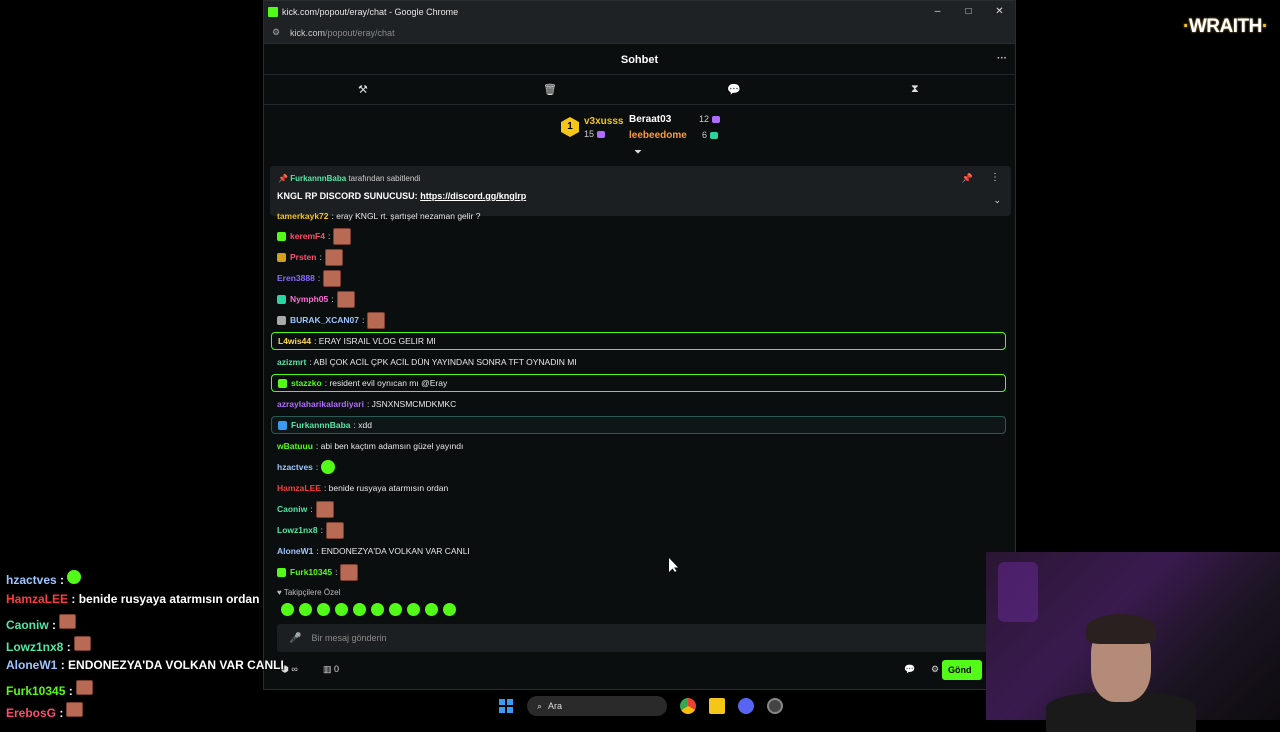 This screenshot has width=1280, height=732. What do you see at coordinates (309, 299) in the screenshot?
I see `chat-username: Nymph05` at bounding box center [309, 299].